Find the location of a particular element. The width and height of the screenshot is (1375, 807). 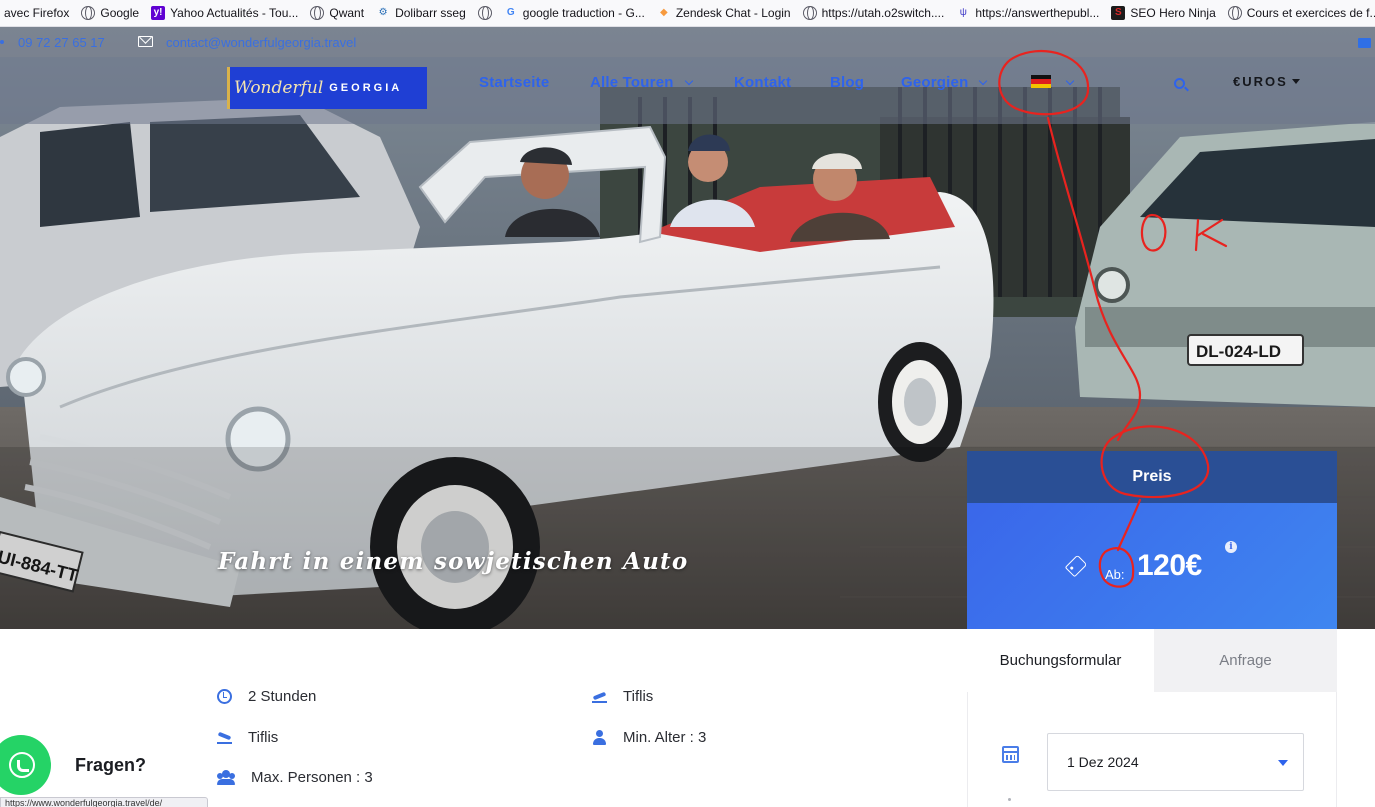

bookmark-google: Google is located at coordinates (112, 13).